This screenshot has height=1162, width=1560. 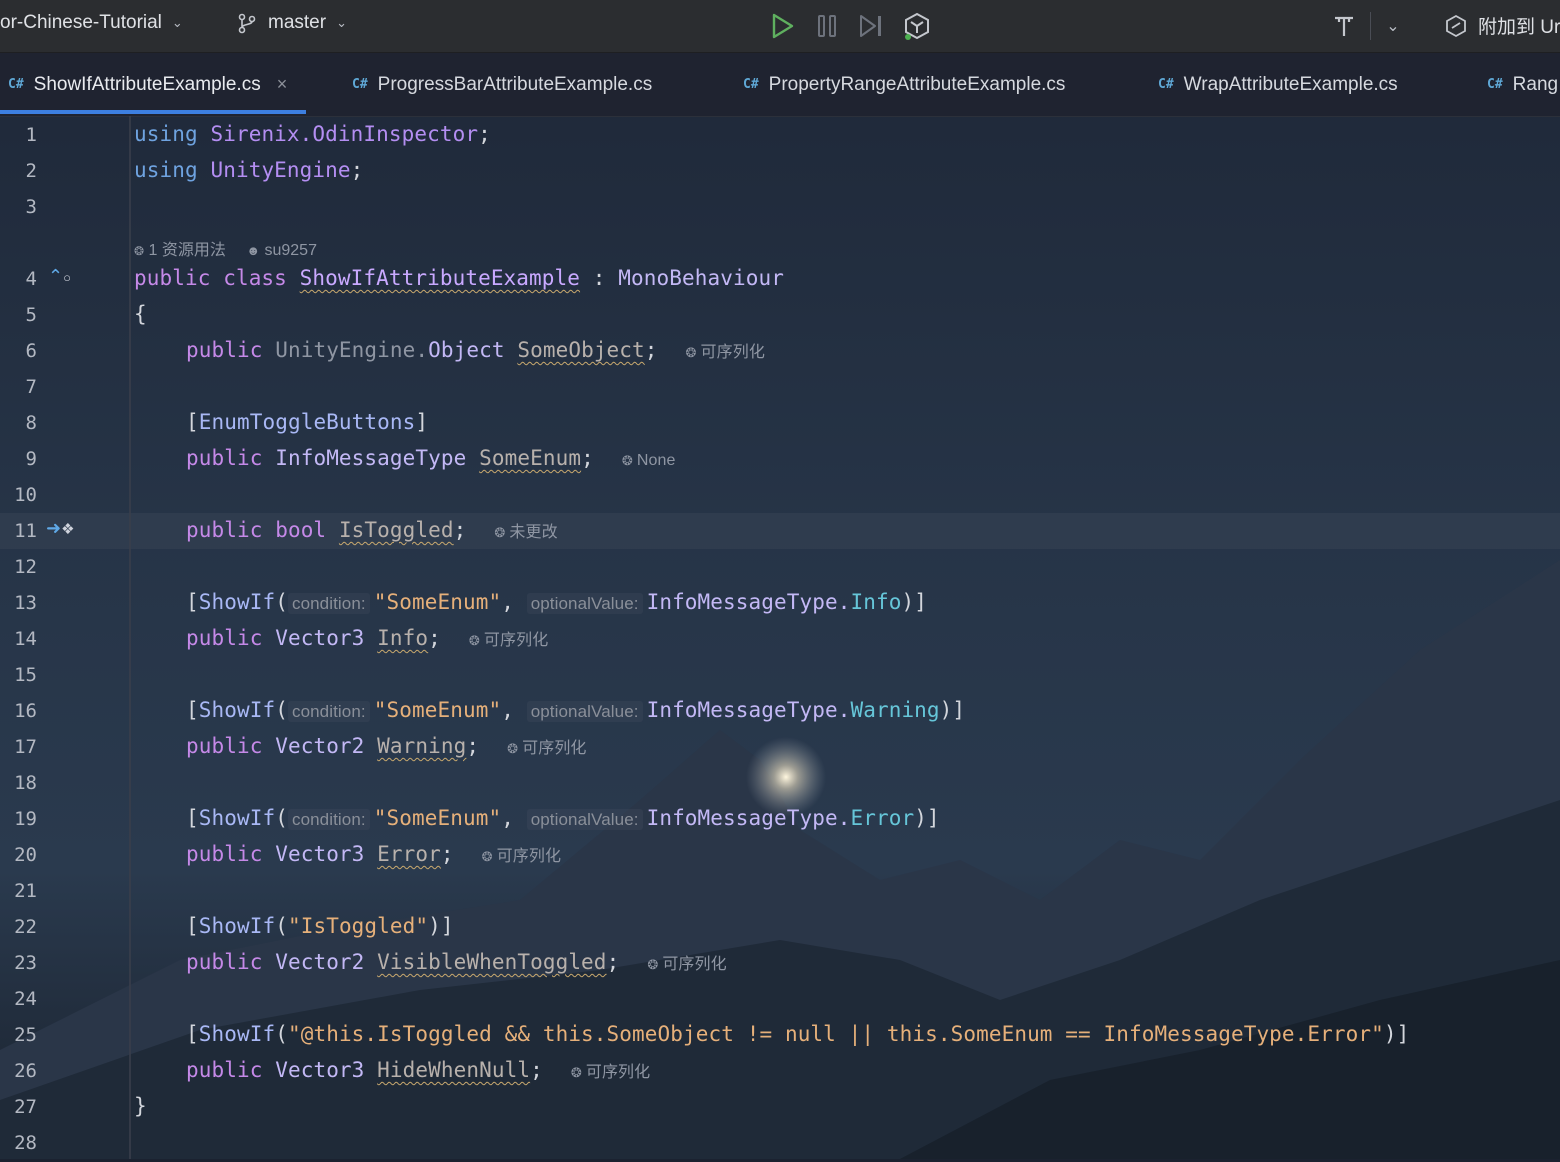 I want to click on field-name: IsToggled, so click(x=396, y=530).